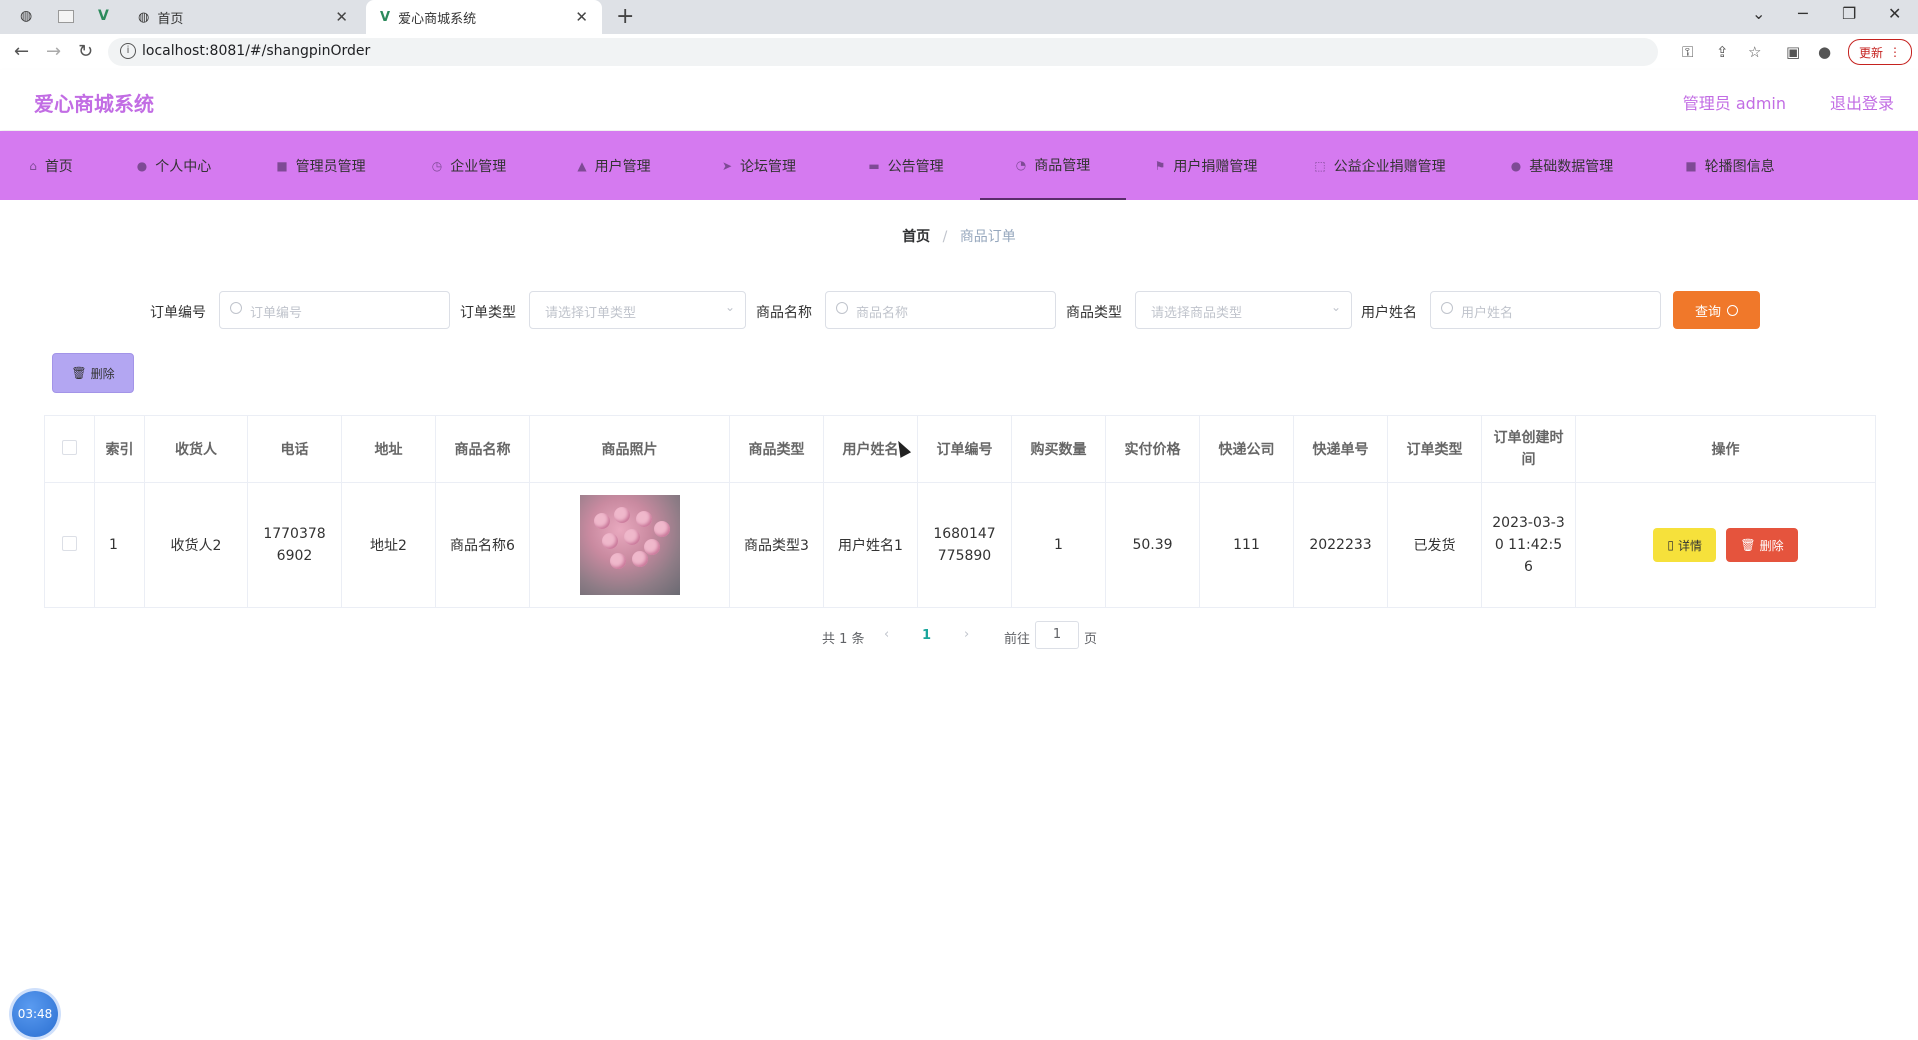 This screenshot has height=1040, width=1918. I want to click on row-select-cell, so click(69, 545).